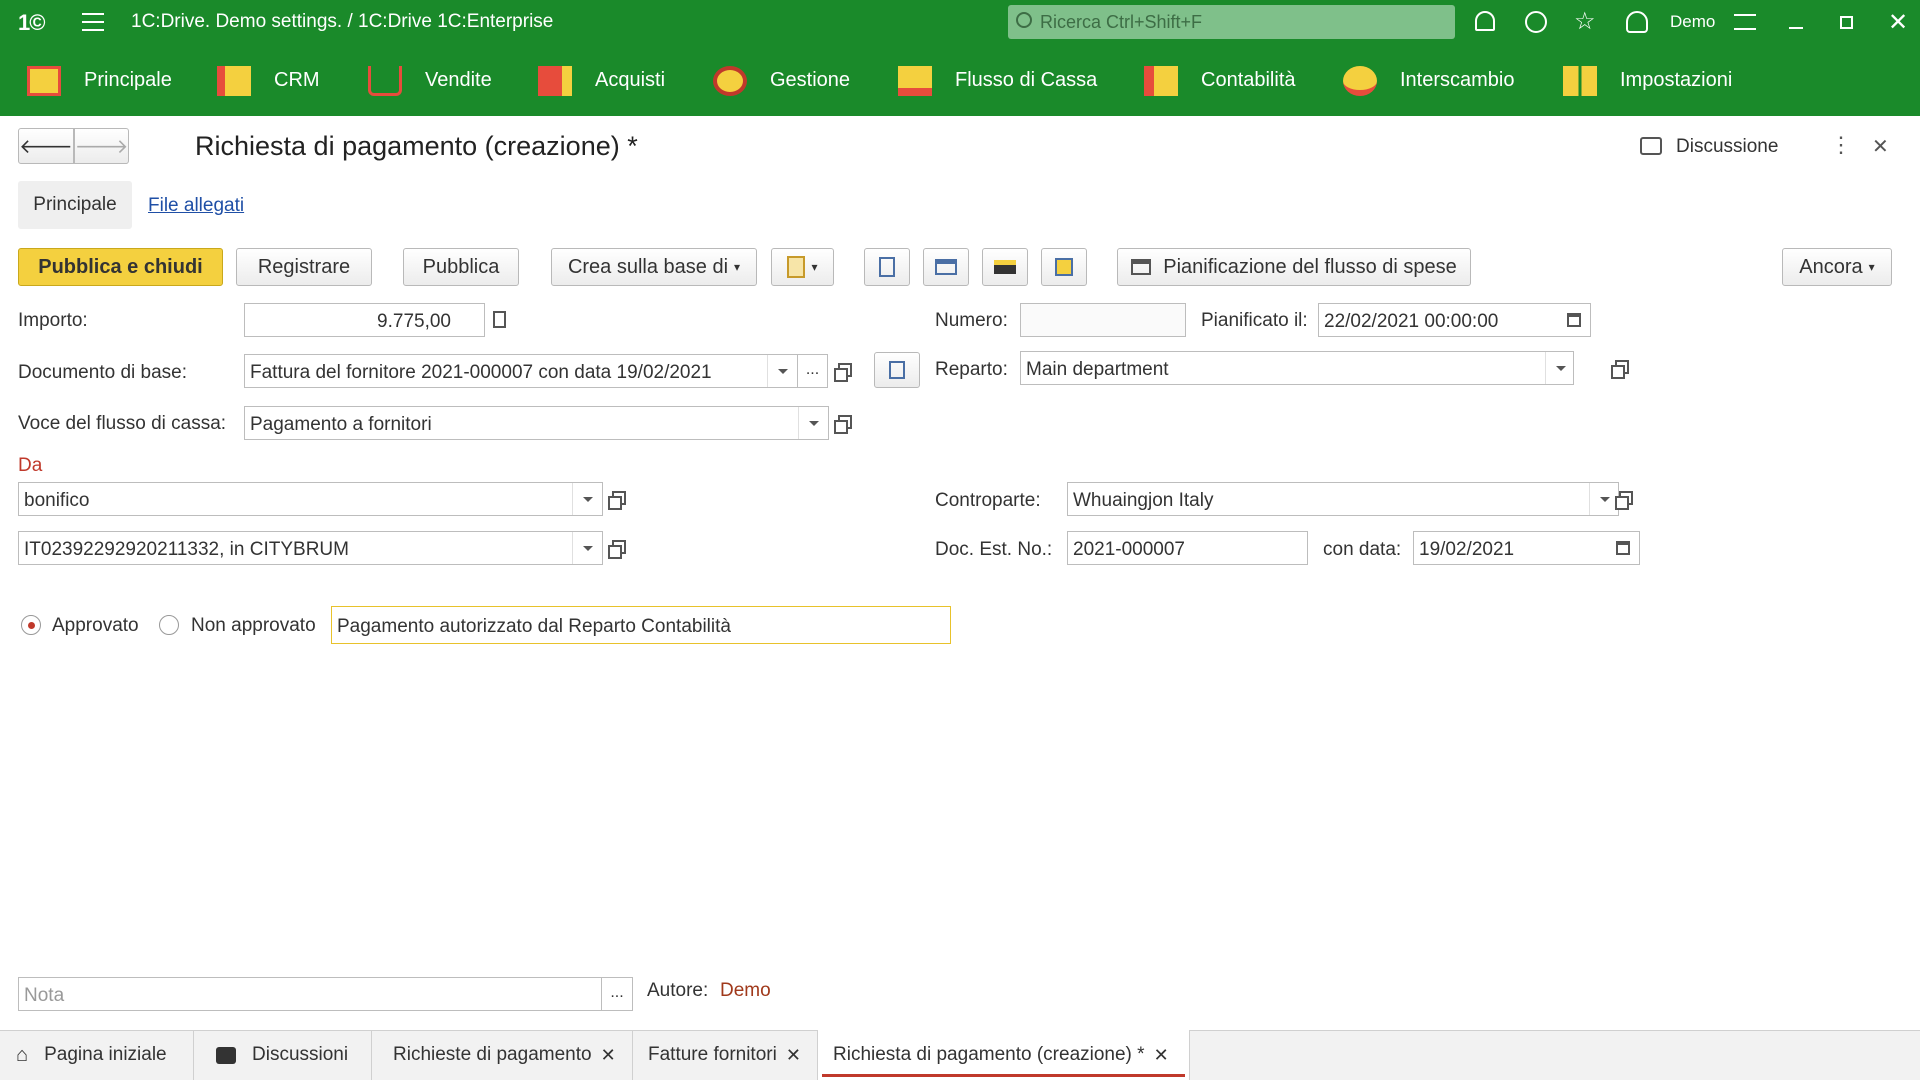  What do you see at coordinates (1620, 368) in the screenshot?
I see `open-department-icon` at bounding box center [1620, 368].